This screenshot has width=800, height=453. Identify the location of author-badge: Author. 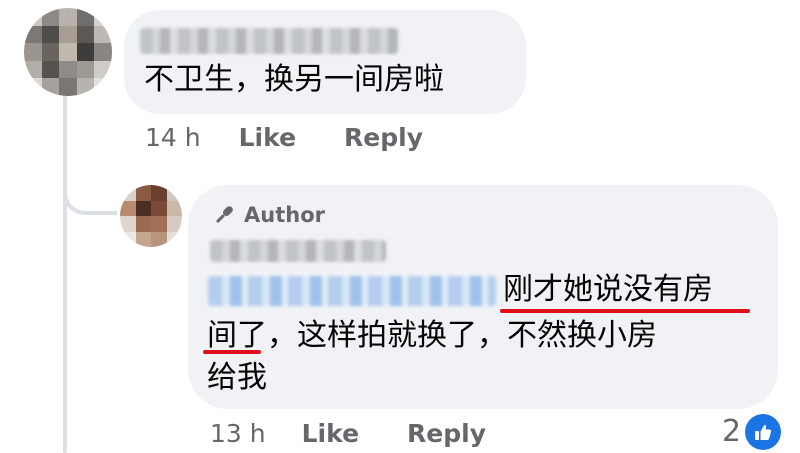
(268, 215).